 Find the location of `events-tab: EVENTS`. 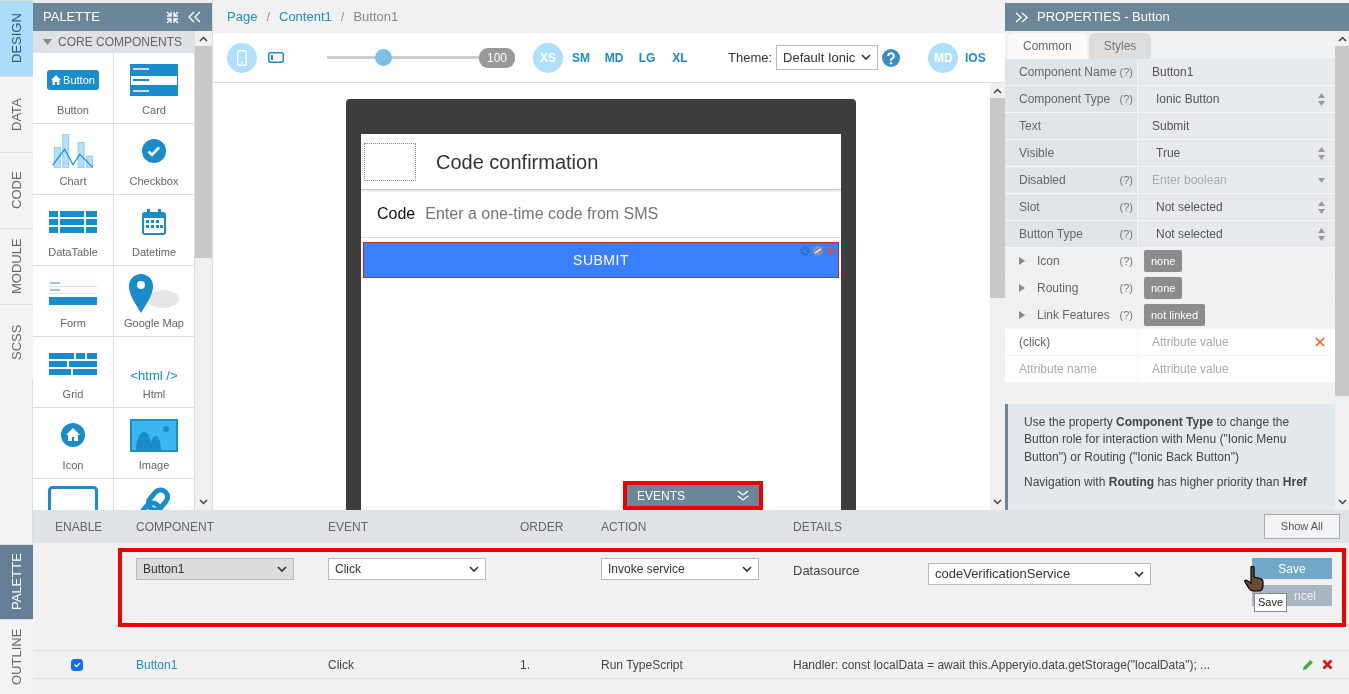

events-tab: EVENTS is located at coordinates (693, 495).